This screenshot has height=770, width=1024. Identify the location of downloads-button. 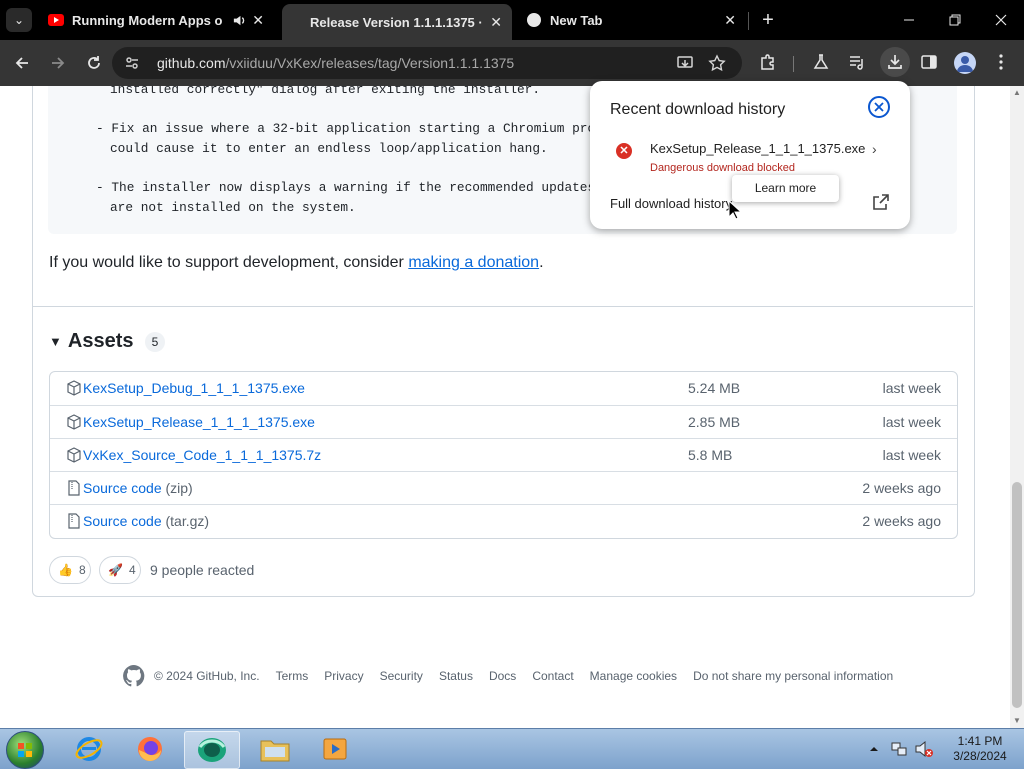
(895, 62).